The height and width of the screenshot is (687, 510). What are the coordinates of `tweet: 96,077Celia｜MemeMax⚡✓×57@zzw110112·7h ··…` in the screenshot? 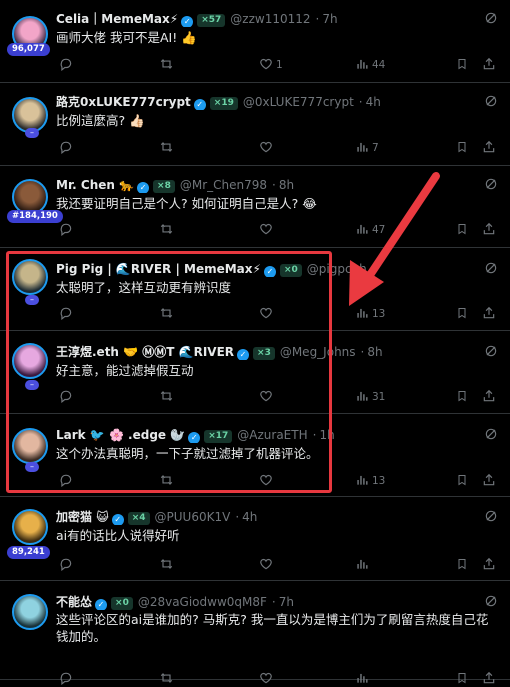 It's located at (255, 41).